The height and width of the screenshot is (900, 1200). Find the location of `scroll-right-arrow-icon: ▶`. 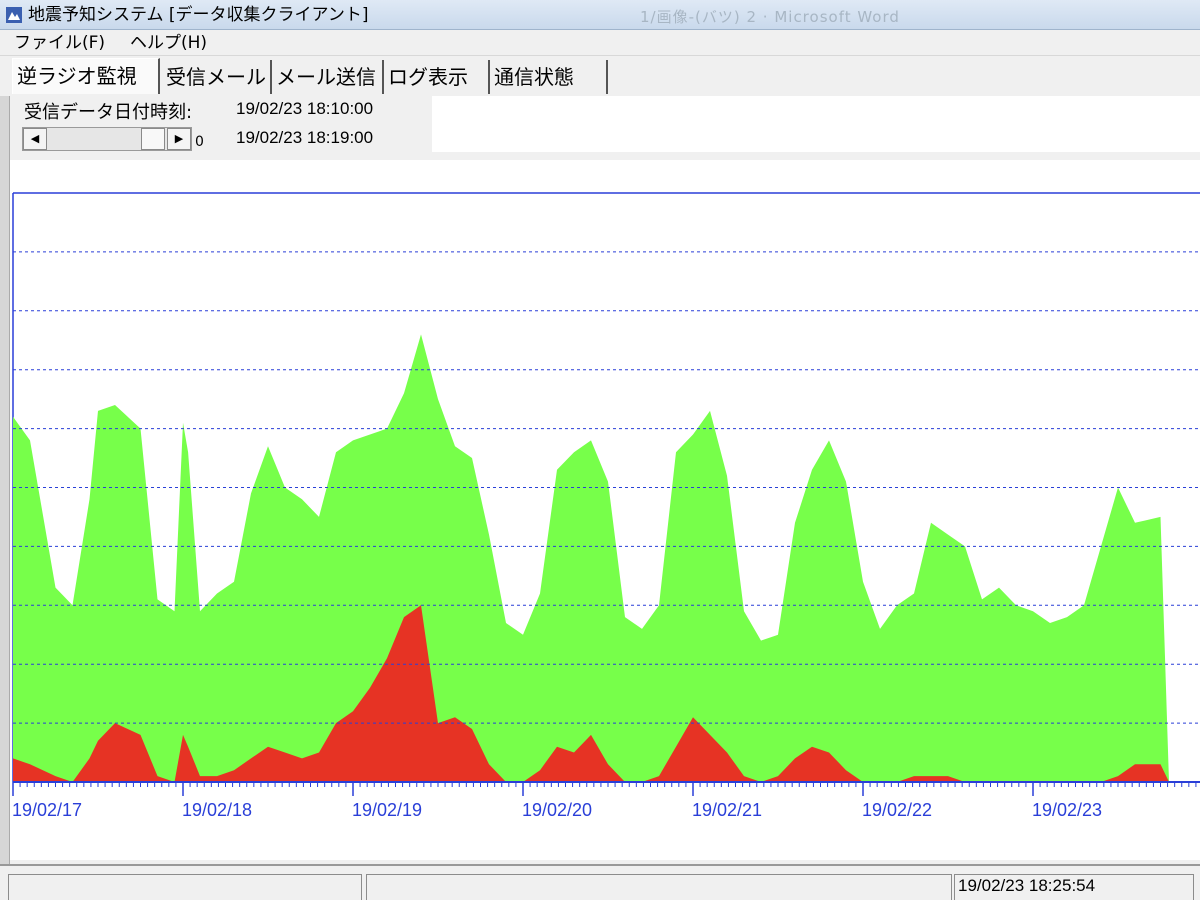

scroll-right-arrow-icon: ▶ is located at coordinates (179, 139).